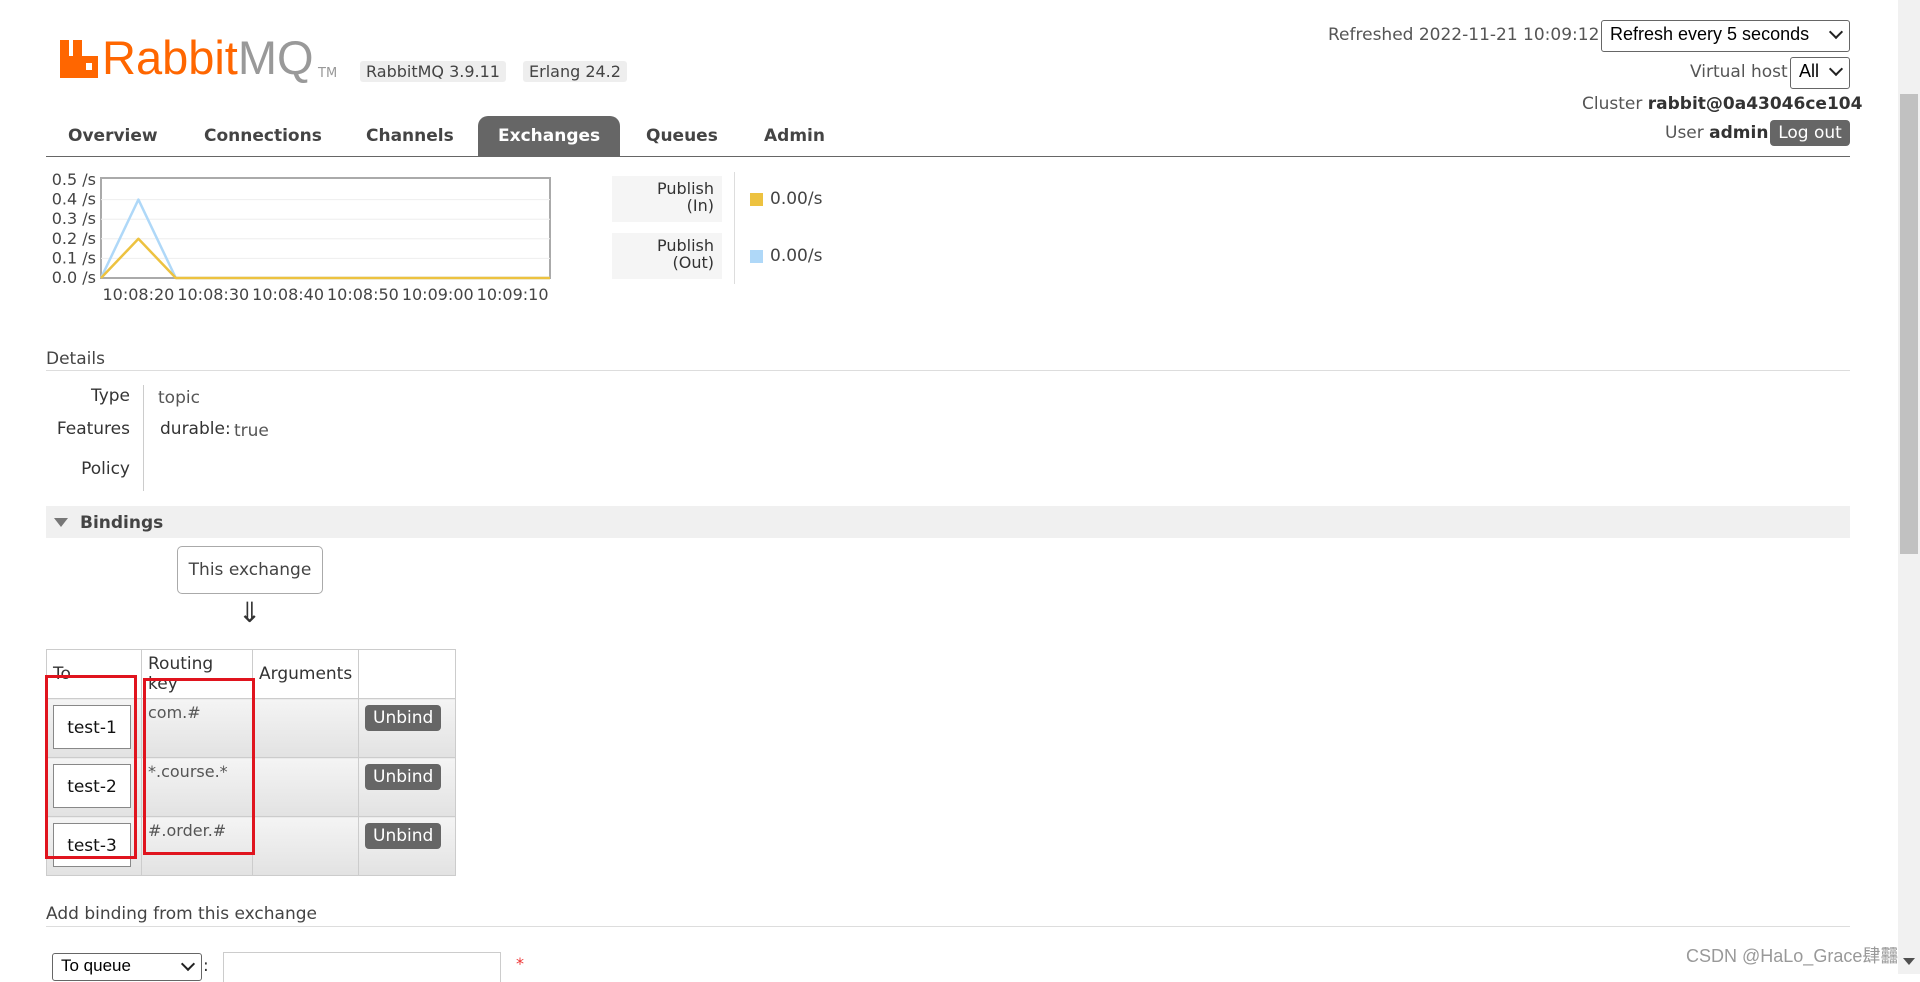  Describe the element at coordinates (263, 136) in the screenshot. I see `tab-connections: Connections` at that location.